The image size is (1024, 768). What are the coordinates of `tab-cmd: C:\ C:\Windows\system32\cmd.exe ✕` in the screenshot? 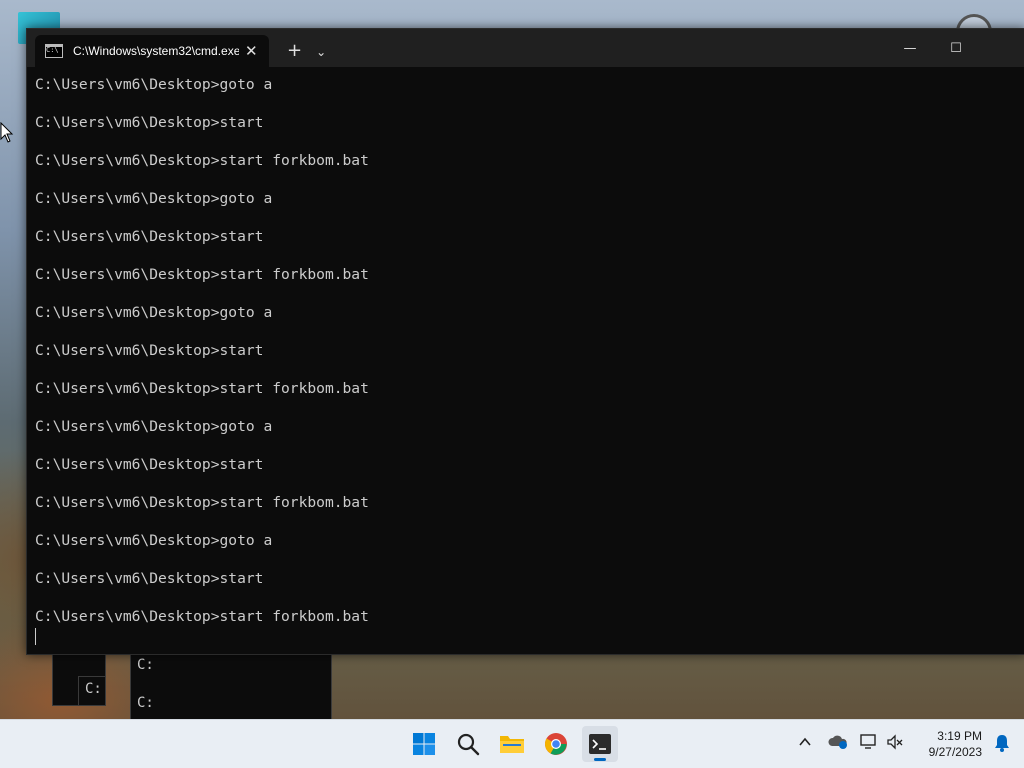 It's located at (152, 51).